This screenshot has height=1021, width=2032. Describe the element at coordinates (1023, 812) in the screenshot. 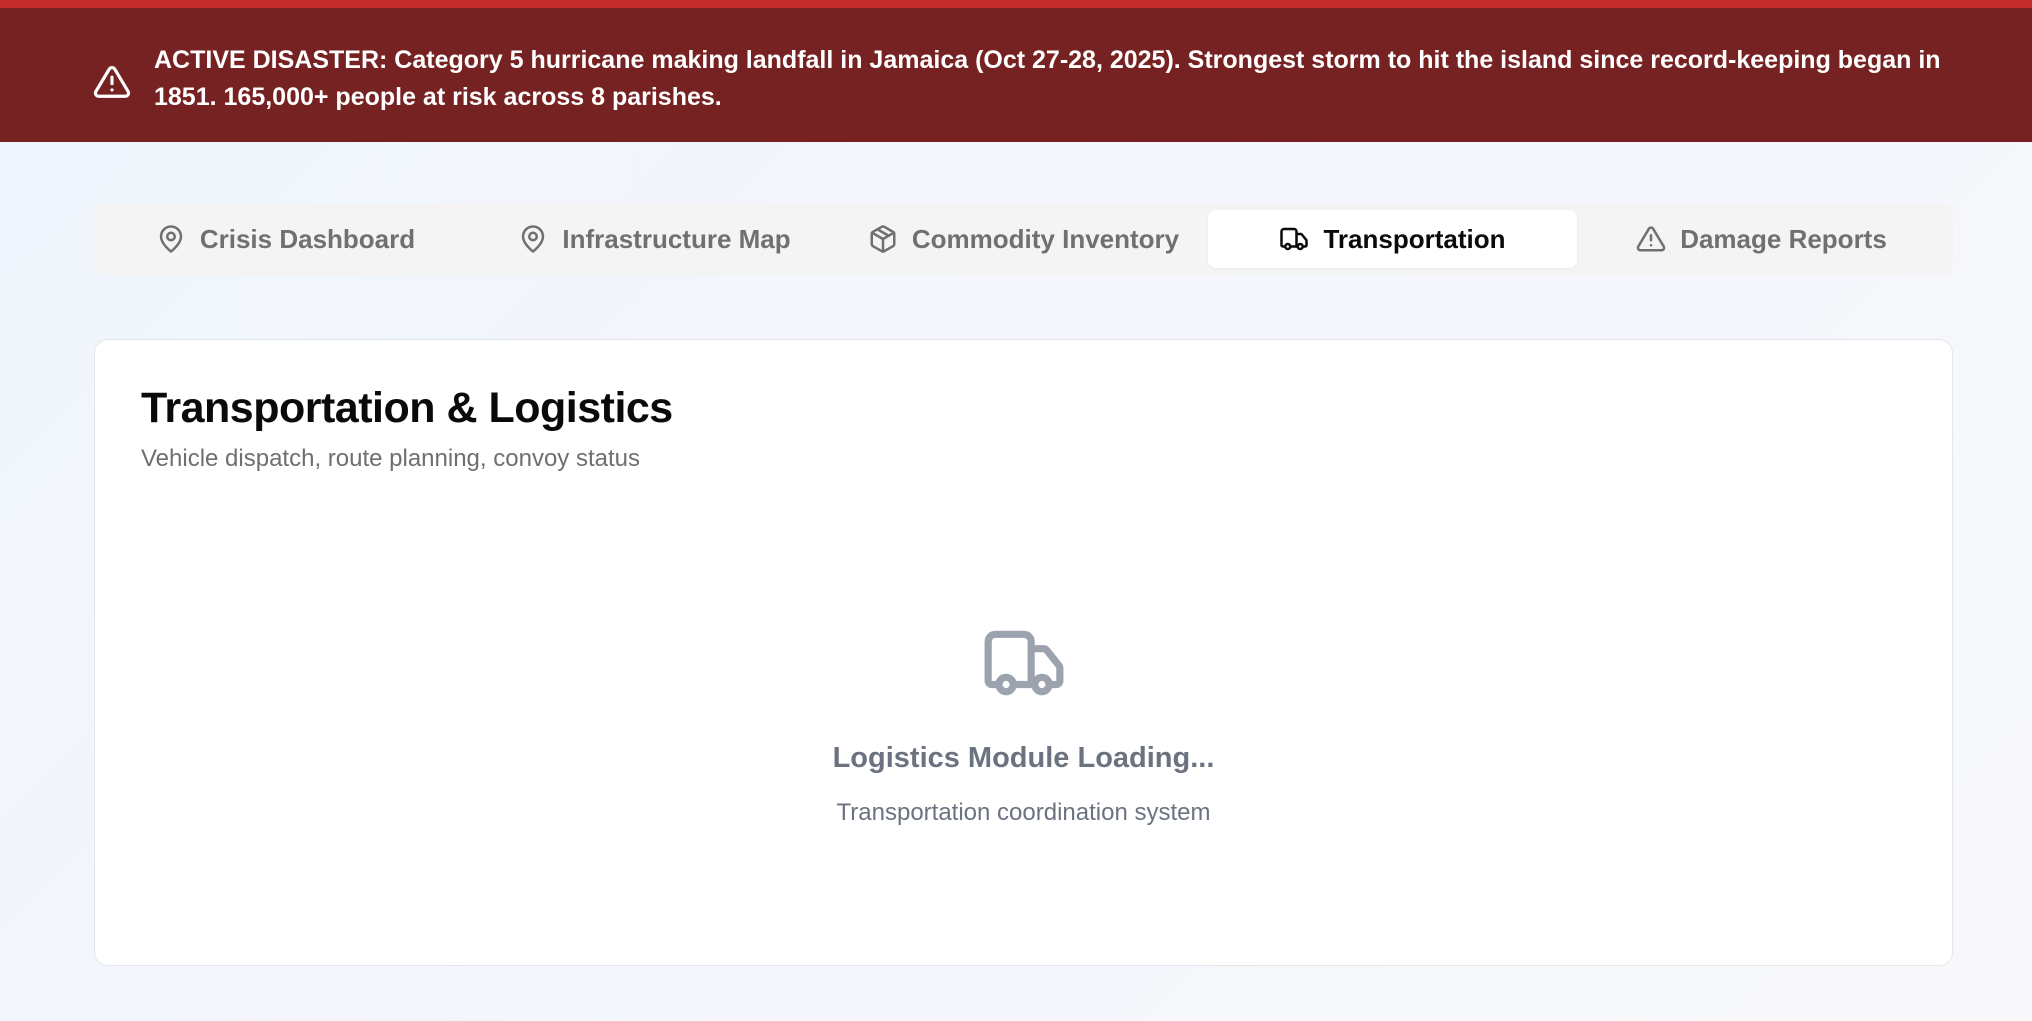

I see `loading-description: Transportation coordination system` at that location.